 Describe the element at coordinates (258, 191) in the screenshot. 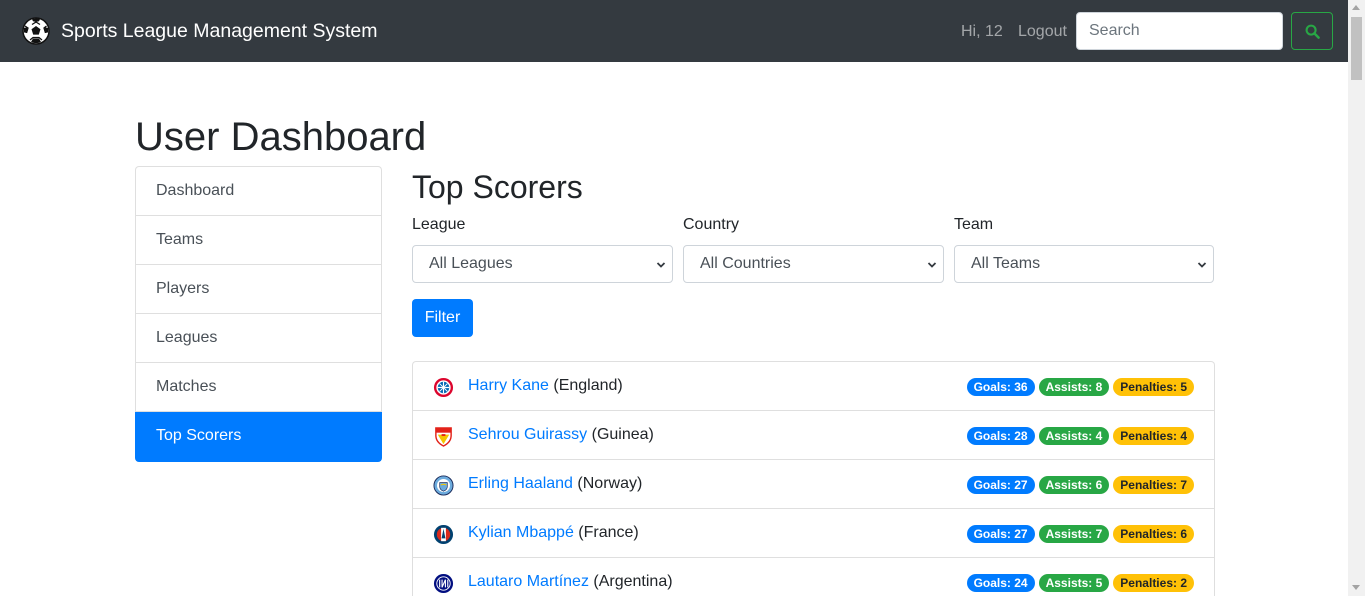

I see `sidebar-item-dashboard: Dashboard` at that location.